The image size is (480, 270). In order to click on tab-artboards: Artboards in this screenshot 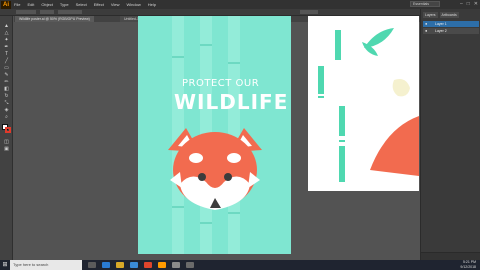, I will do `click(449, 15)`.